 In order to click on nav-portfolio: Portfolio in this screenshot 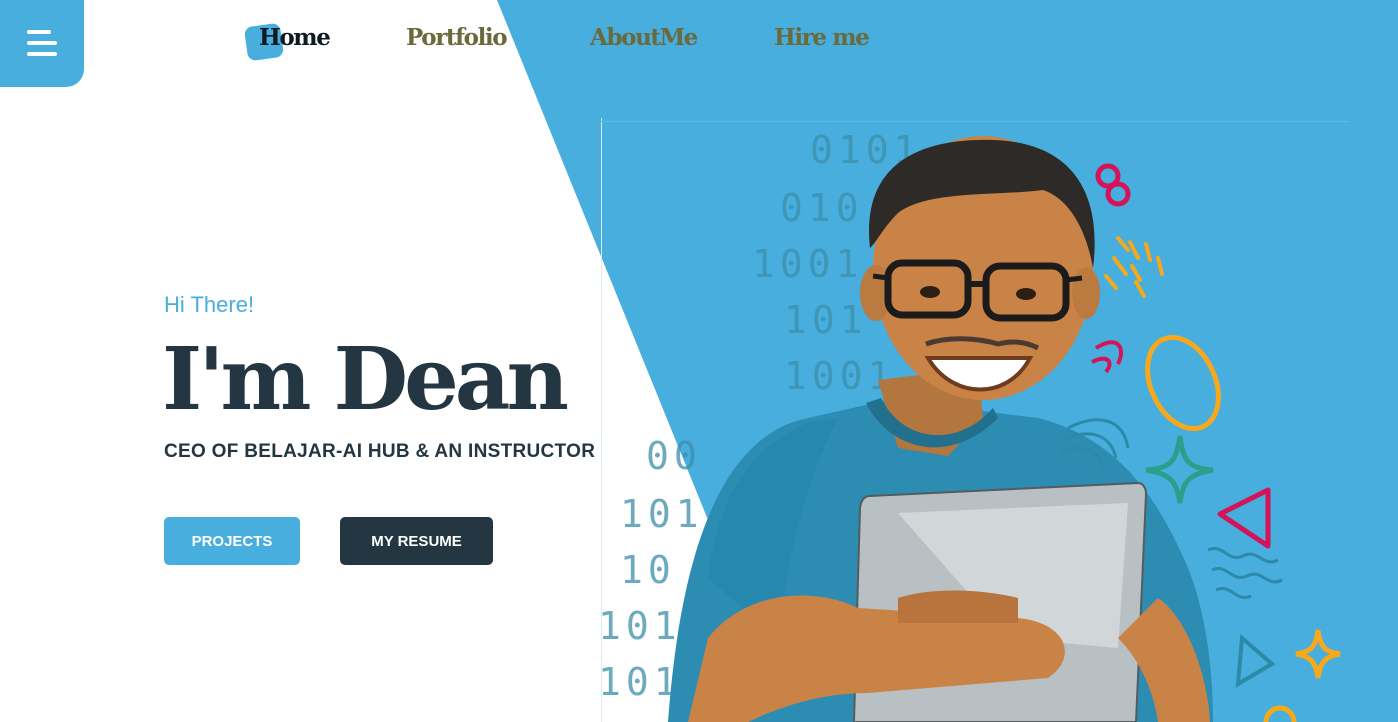, I will do `click(457, 38)`.